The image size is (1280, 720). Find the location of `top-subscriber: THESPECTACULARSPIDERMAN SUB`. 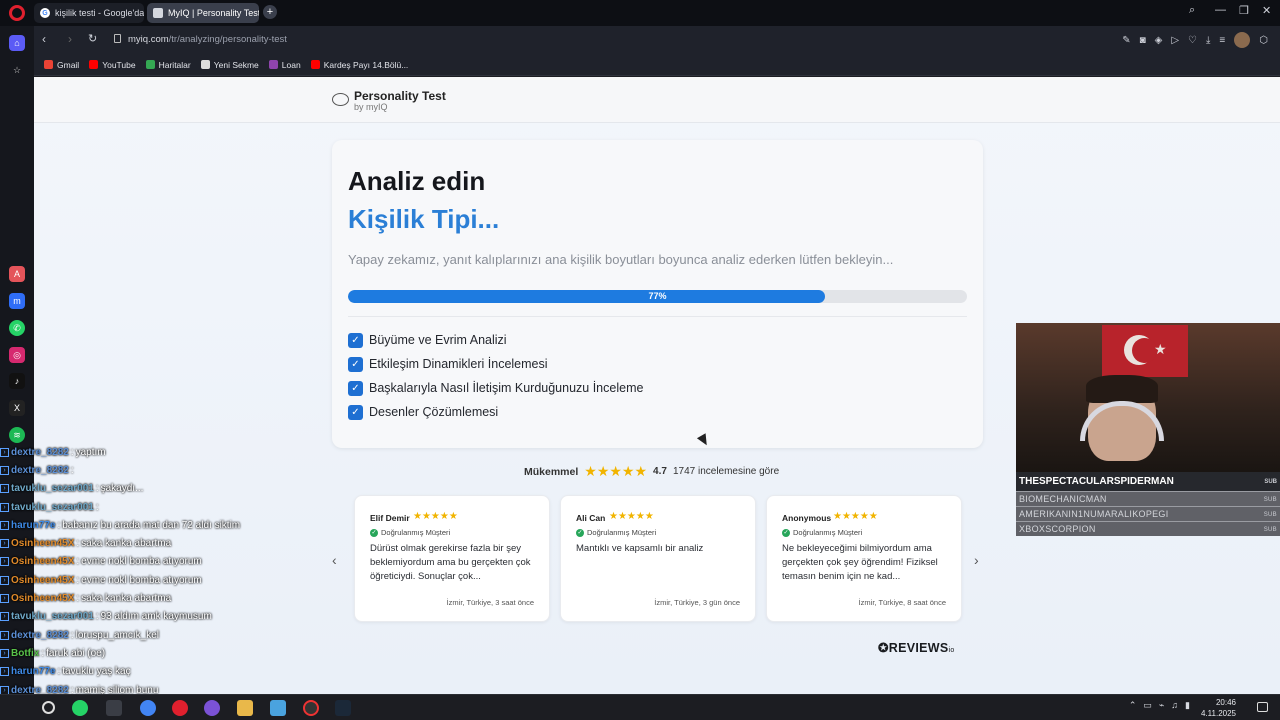

top-subscriber: THESPECTACULARSPIDERMAN SUB is located at coordinates (1148, 481).